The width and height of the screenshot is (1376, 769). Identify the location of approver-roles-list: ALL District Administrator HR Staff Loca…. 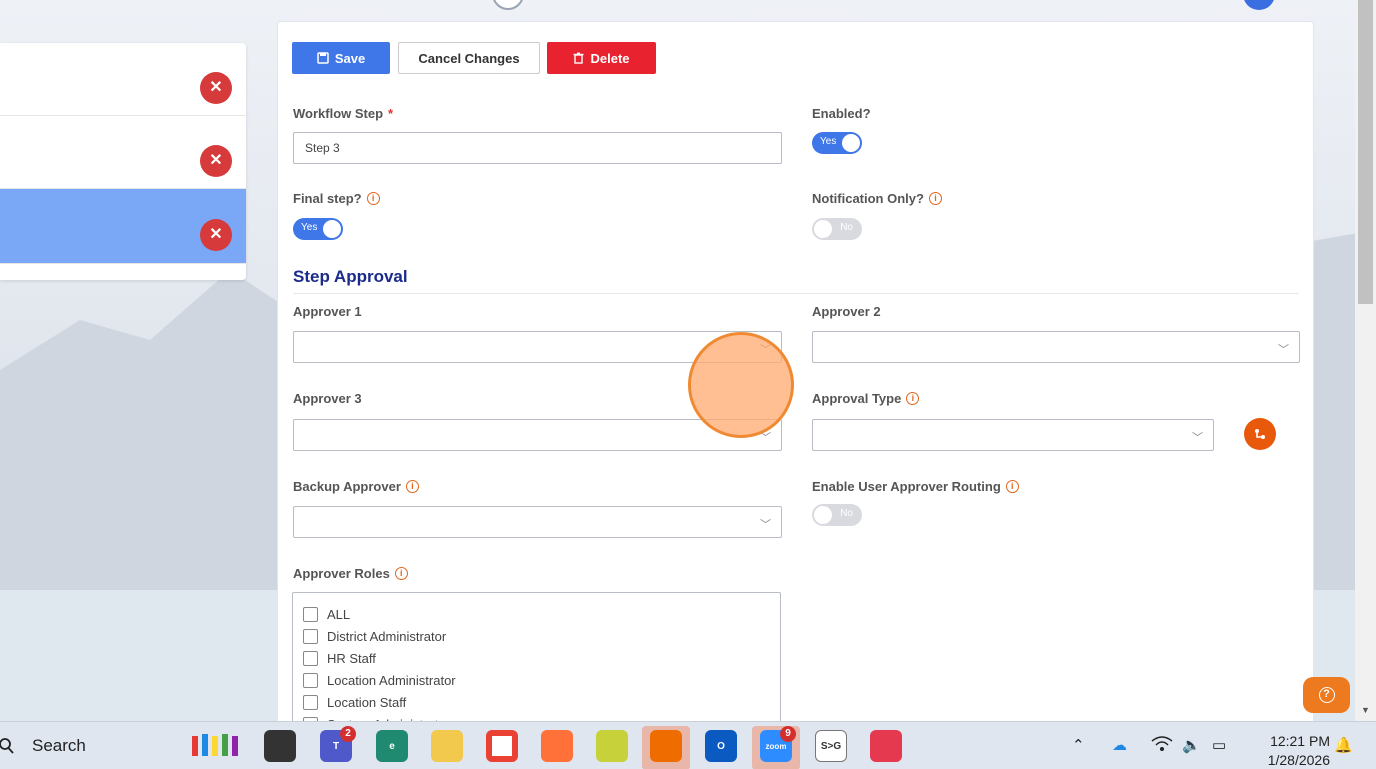
(536, 662).